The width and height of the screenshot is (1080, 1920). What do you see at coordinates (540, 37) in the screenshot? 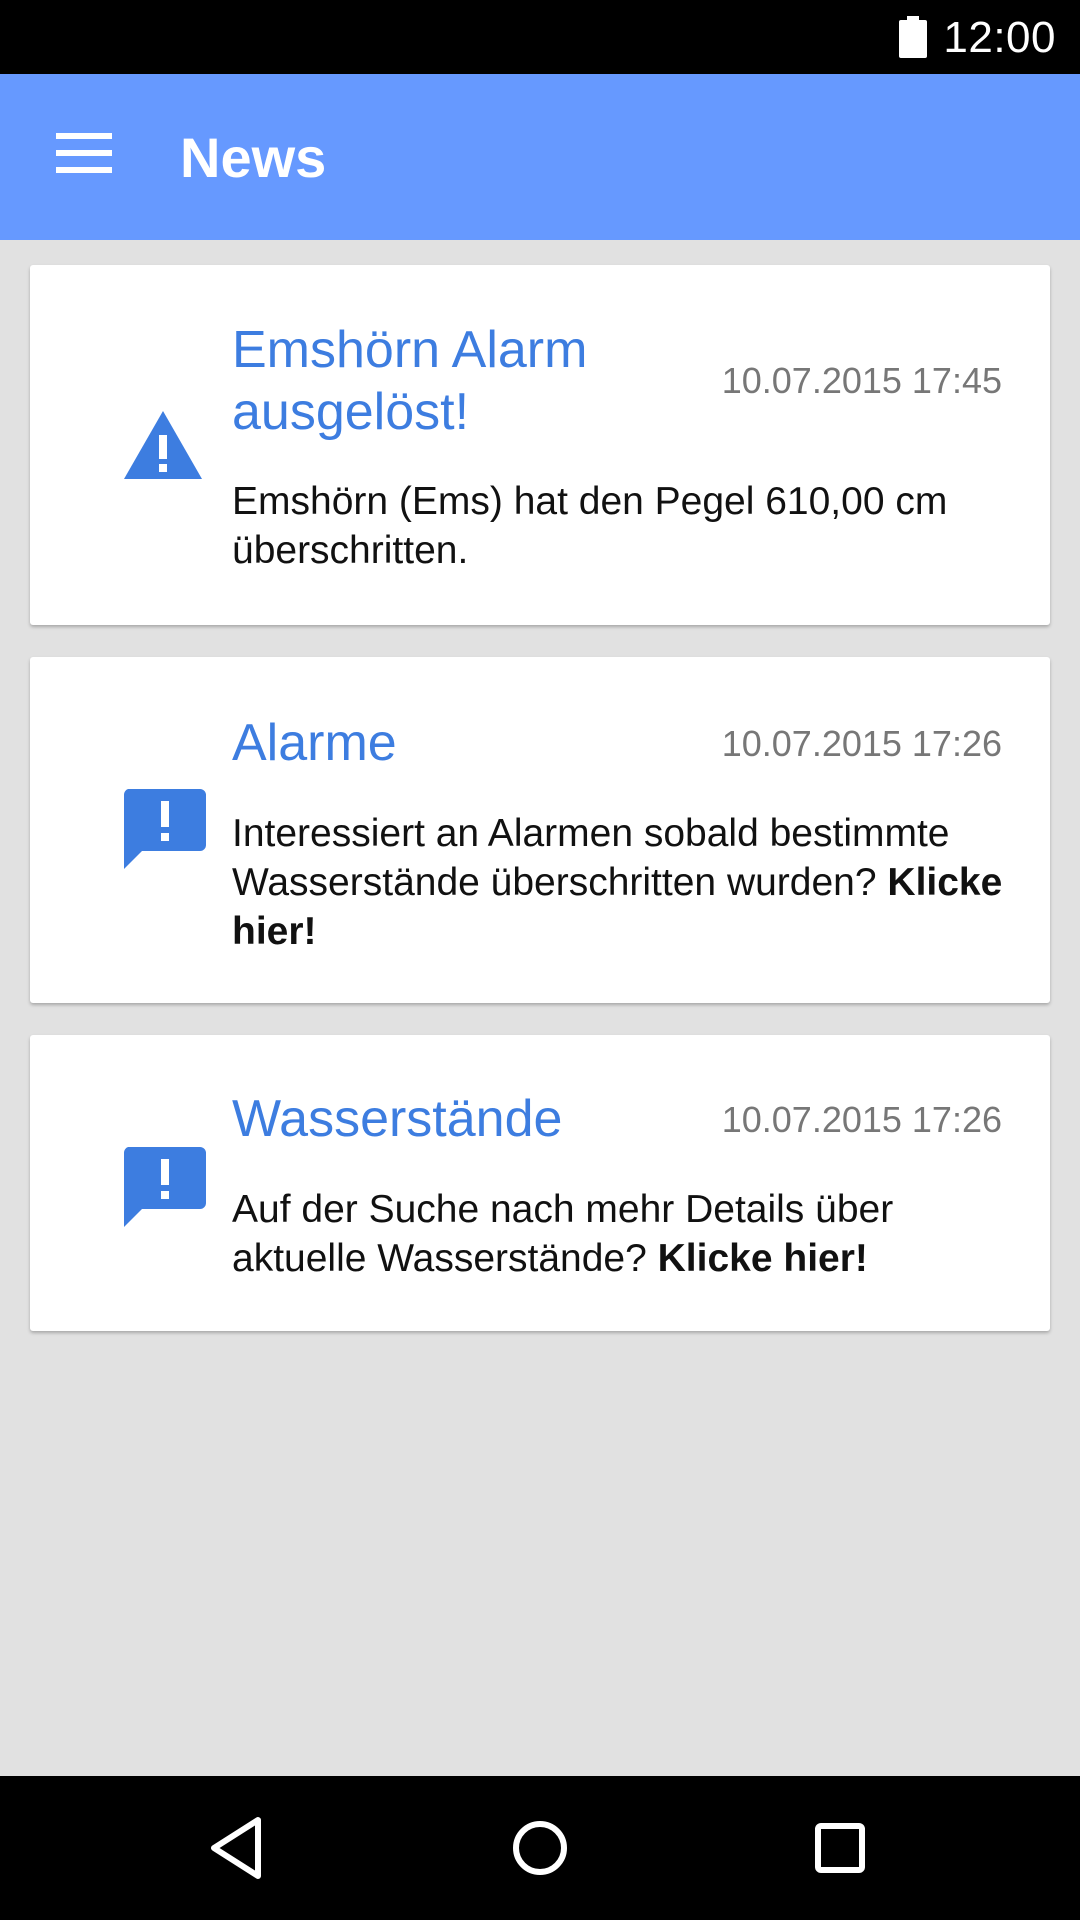
I see `status-bar: 12:00` at bounding box center [540, 37].